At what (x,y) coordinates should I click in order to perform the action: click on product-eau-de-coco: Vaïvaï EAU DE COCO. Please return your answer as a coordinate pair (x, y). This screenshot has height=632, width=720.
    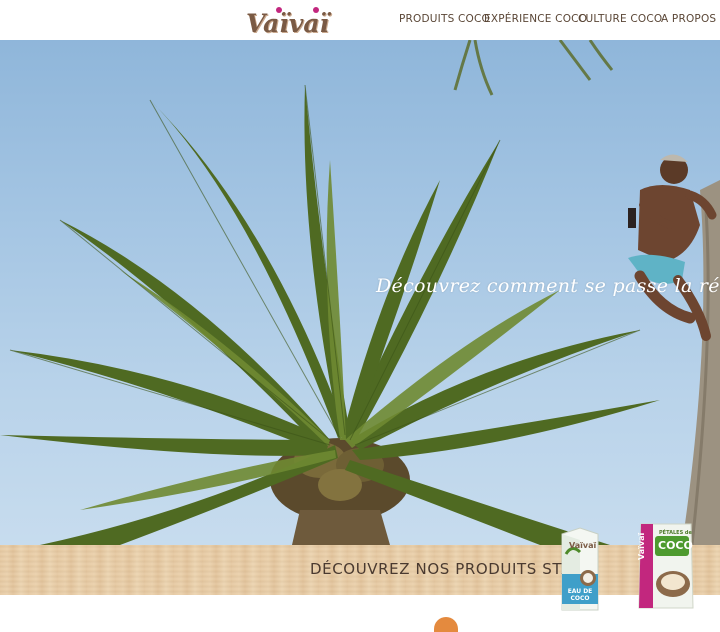
    Looking at the image, I should click on (580, 570).